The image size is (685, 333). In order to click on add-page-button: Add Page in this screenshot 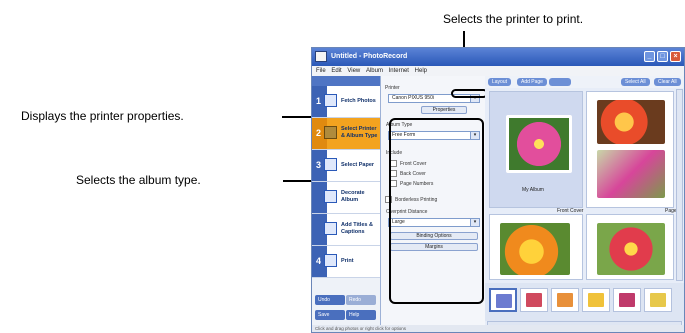, I will do `click(532, 82)`.